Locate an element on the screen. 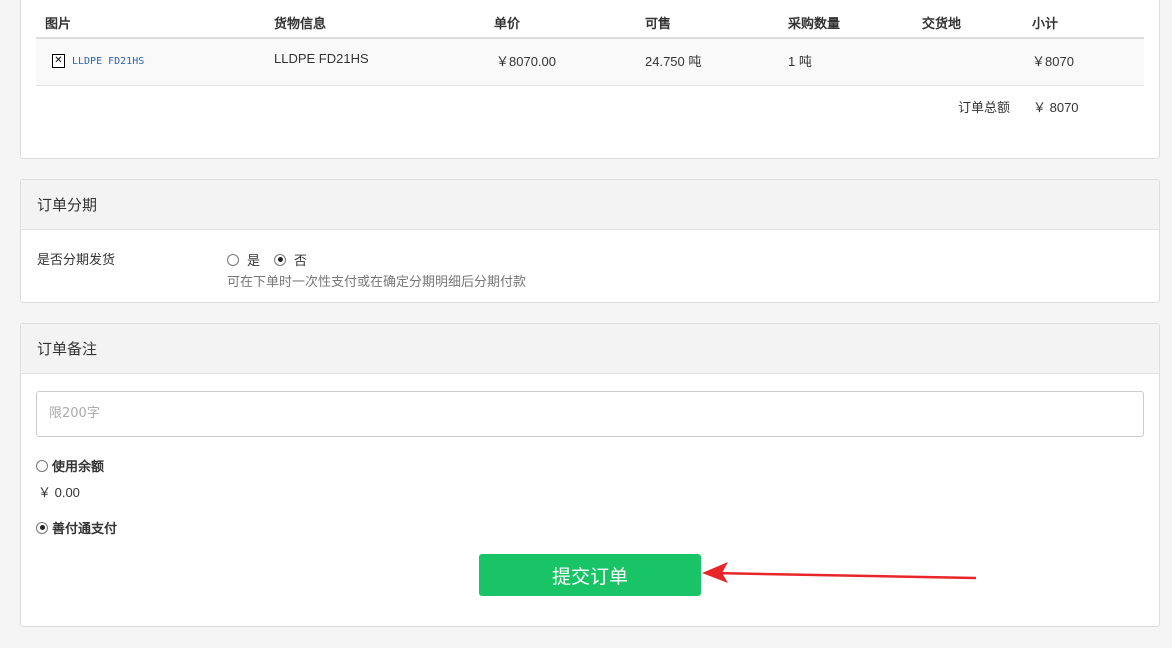 The image size is (1172, 648). installment-hint: 可在下单时一次性支付或在确定分期明细后分期付款 is located at coordinates (377, 282).